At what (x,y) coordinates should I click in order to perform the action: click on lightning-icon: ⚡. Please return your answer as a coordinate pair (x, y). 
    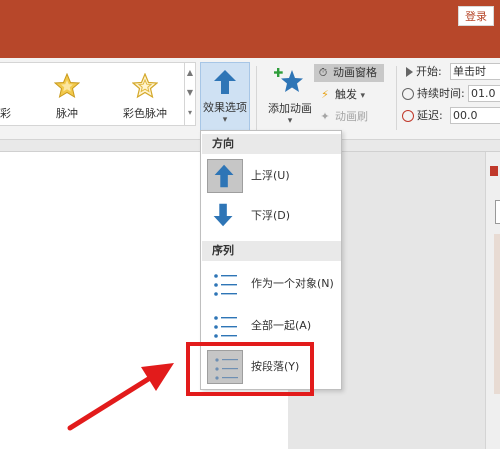
    Looking at the image, I should click on (325, 94).